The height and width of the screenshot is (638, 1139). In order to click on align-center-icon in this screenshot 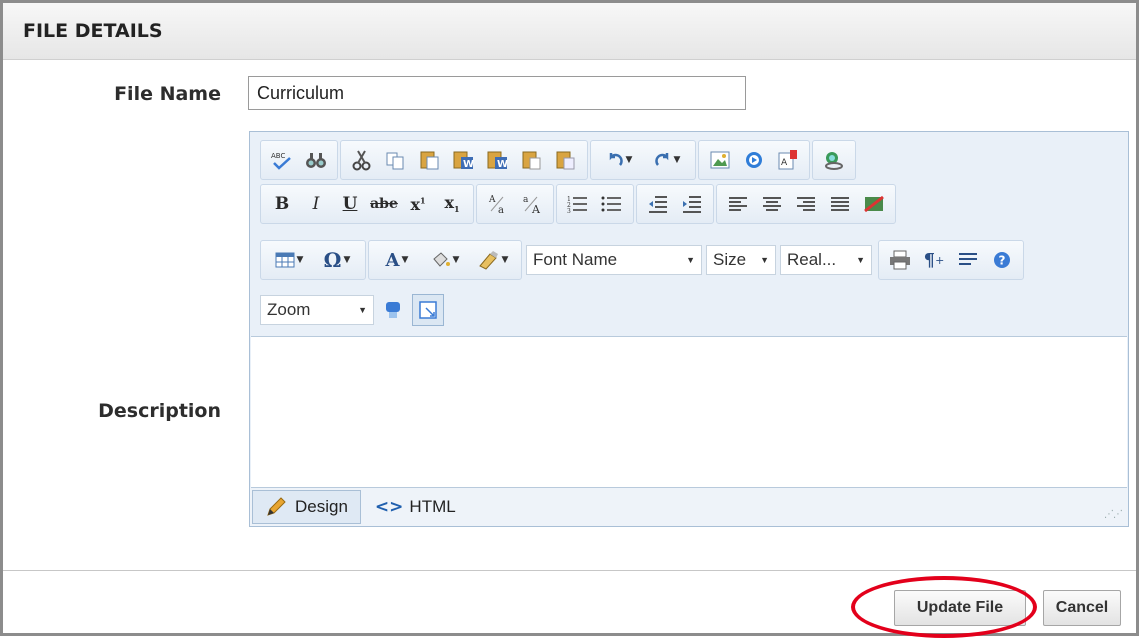, I will do `click(772, 204)`.